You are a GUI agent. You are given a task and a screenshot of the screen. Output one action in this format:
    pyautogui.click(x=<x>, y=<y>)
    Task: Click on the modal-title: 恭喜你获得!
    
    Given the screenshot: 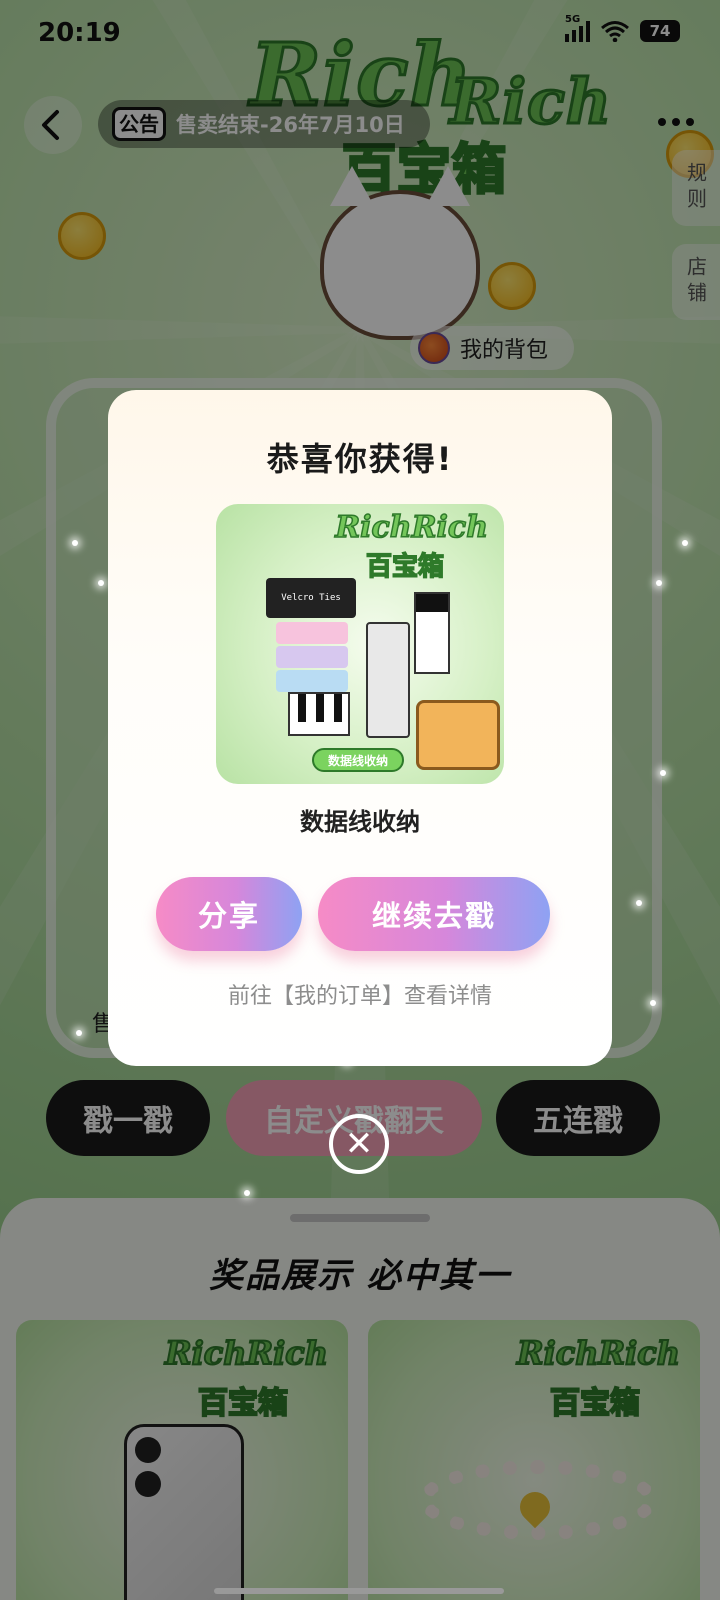 What is the action you would take?
    pyautogui.click(x=360, y=459)
    